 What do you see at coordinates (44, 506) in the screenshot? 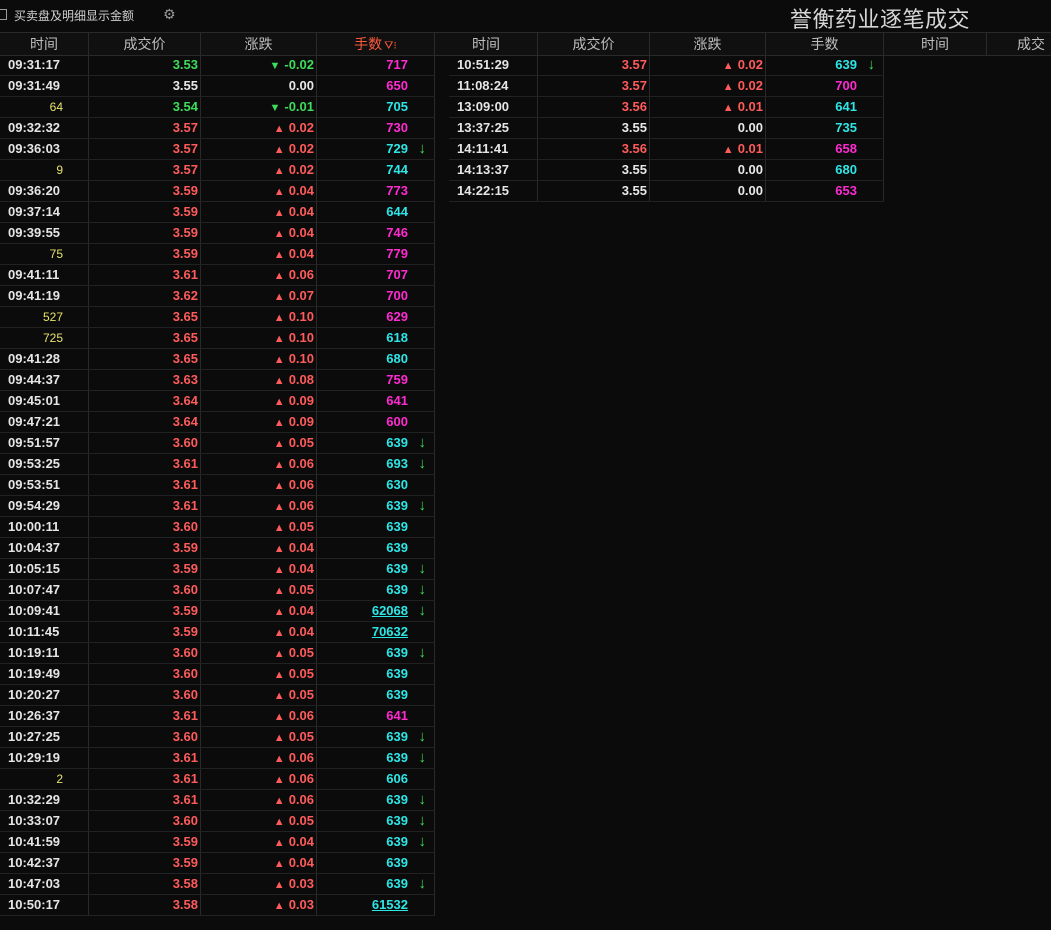
I see `trade-time: 09:54:29` at bounding box center [44, 506].